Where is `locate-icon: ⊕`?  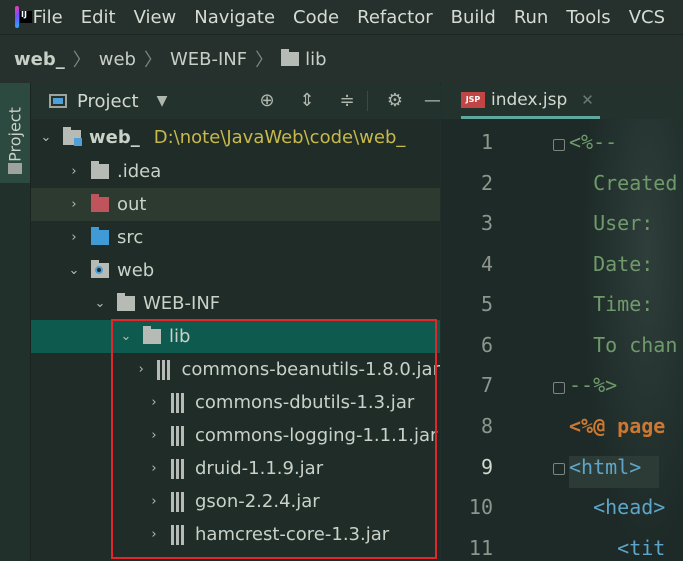
locate-icon: ⊕ is located at coordinates (267, 101).